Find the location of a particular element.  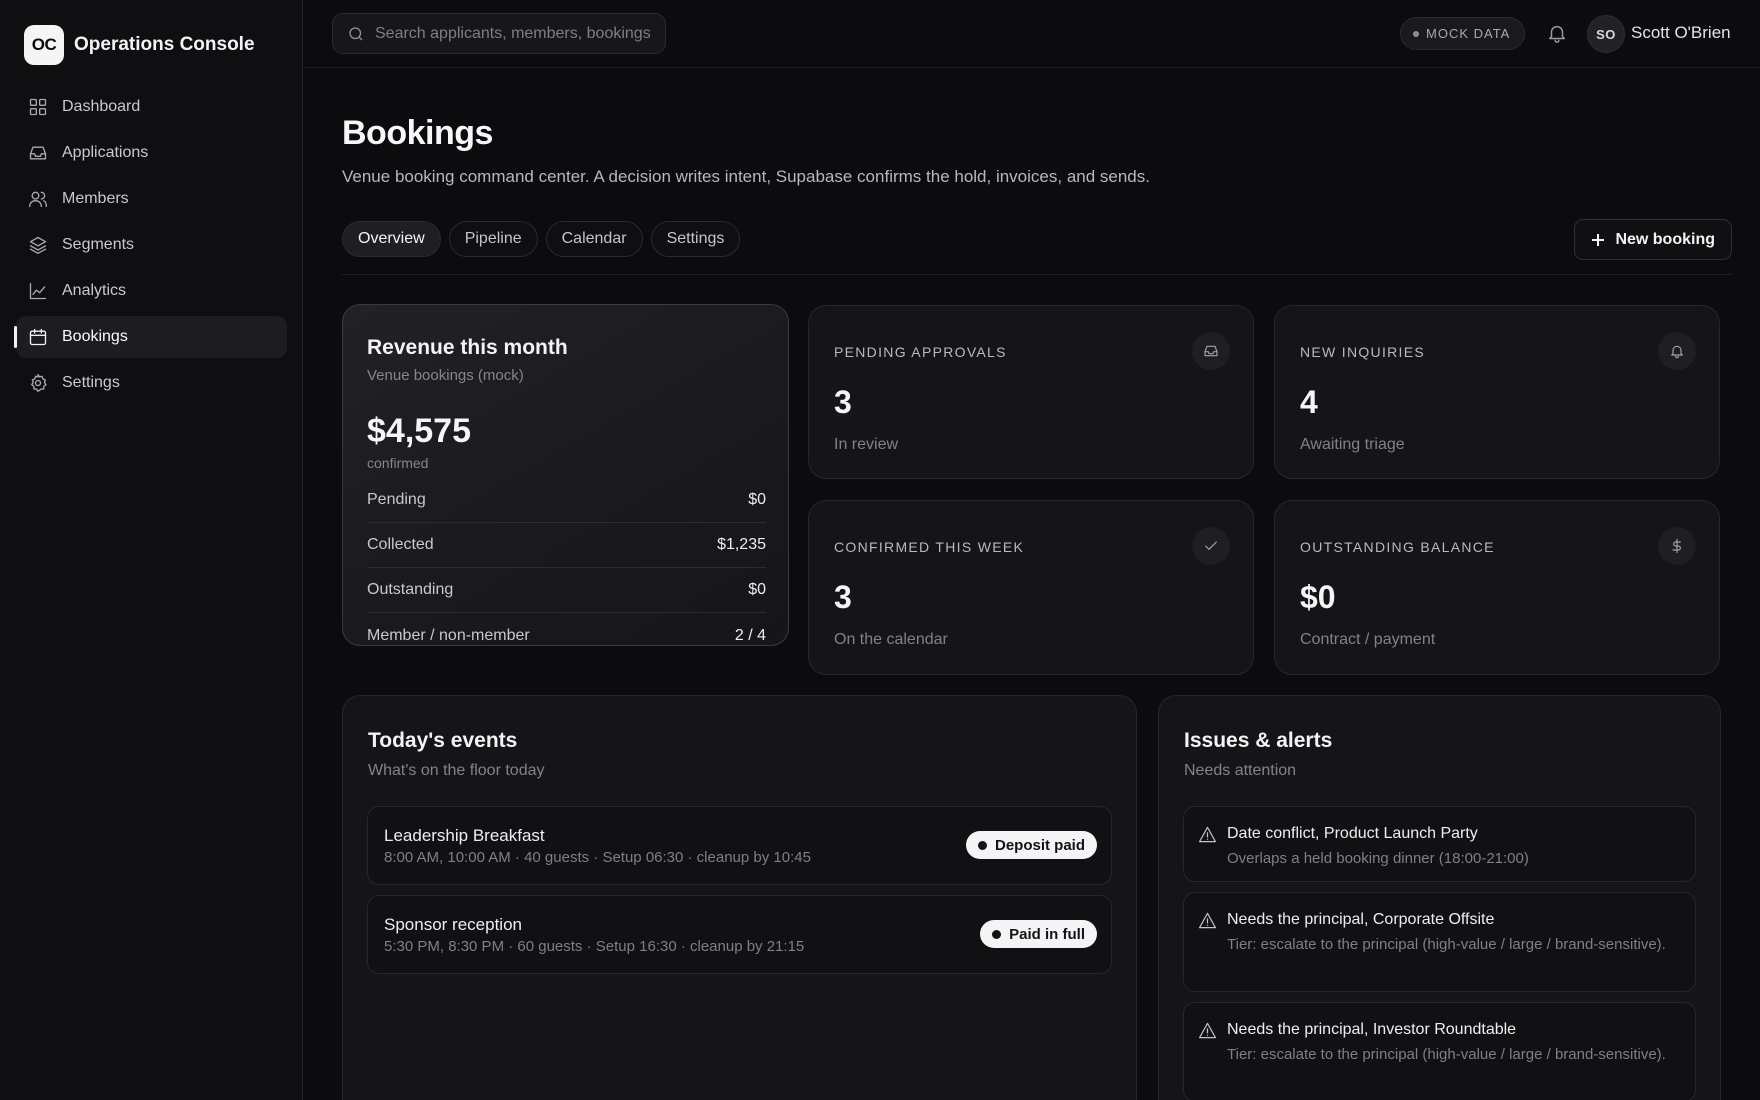

search-input is located at coordinates (512, 33).